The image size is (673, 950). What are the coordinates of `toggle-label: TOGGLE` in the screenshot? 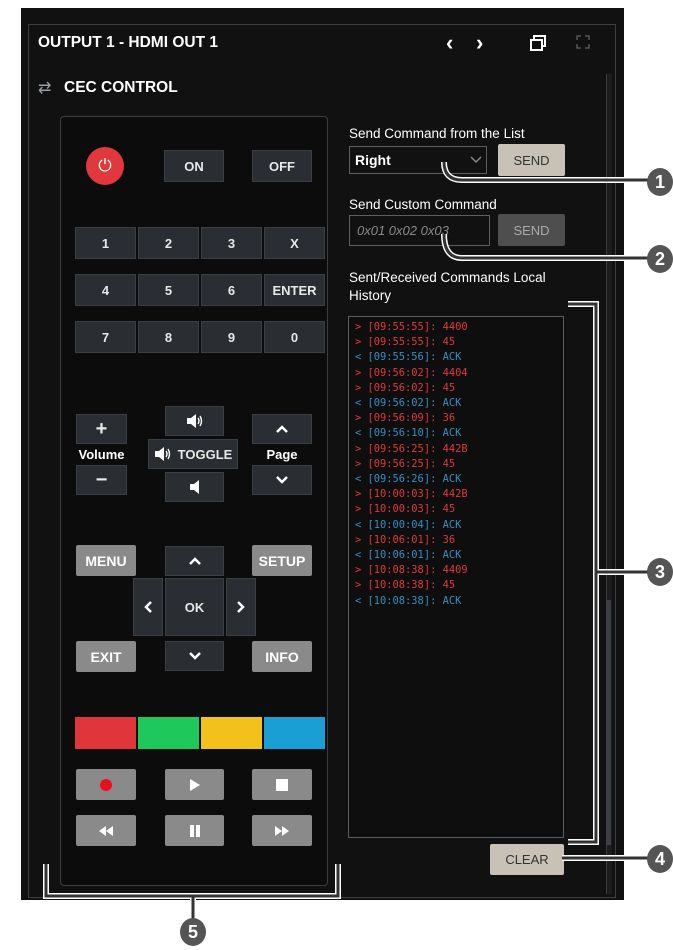 It's located at (205, 454).